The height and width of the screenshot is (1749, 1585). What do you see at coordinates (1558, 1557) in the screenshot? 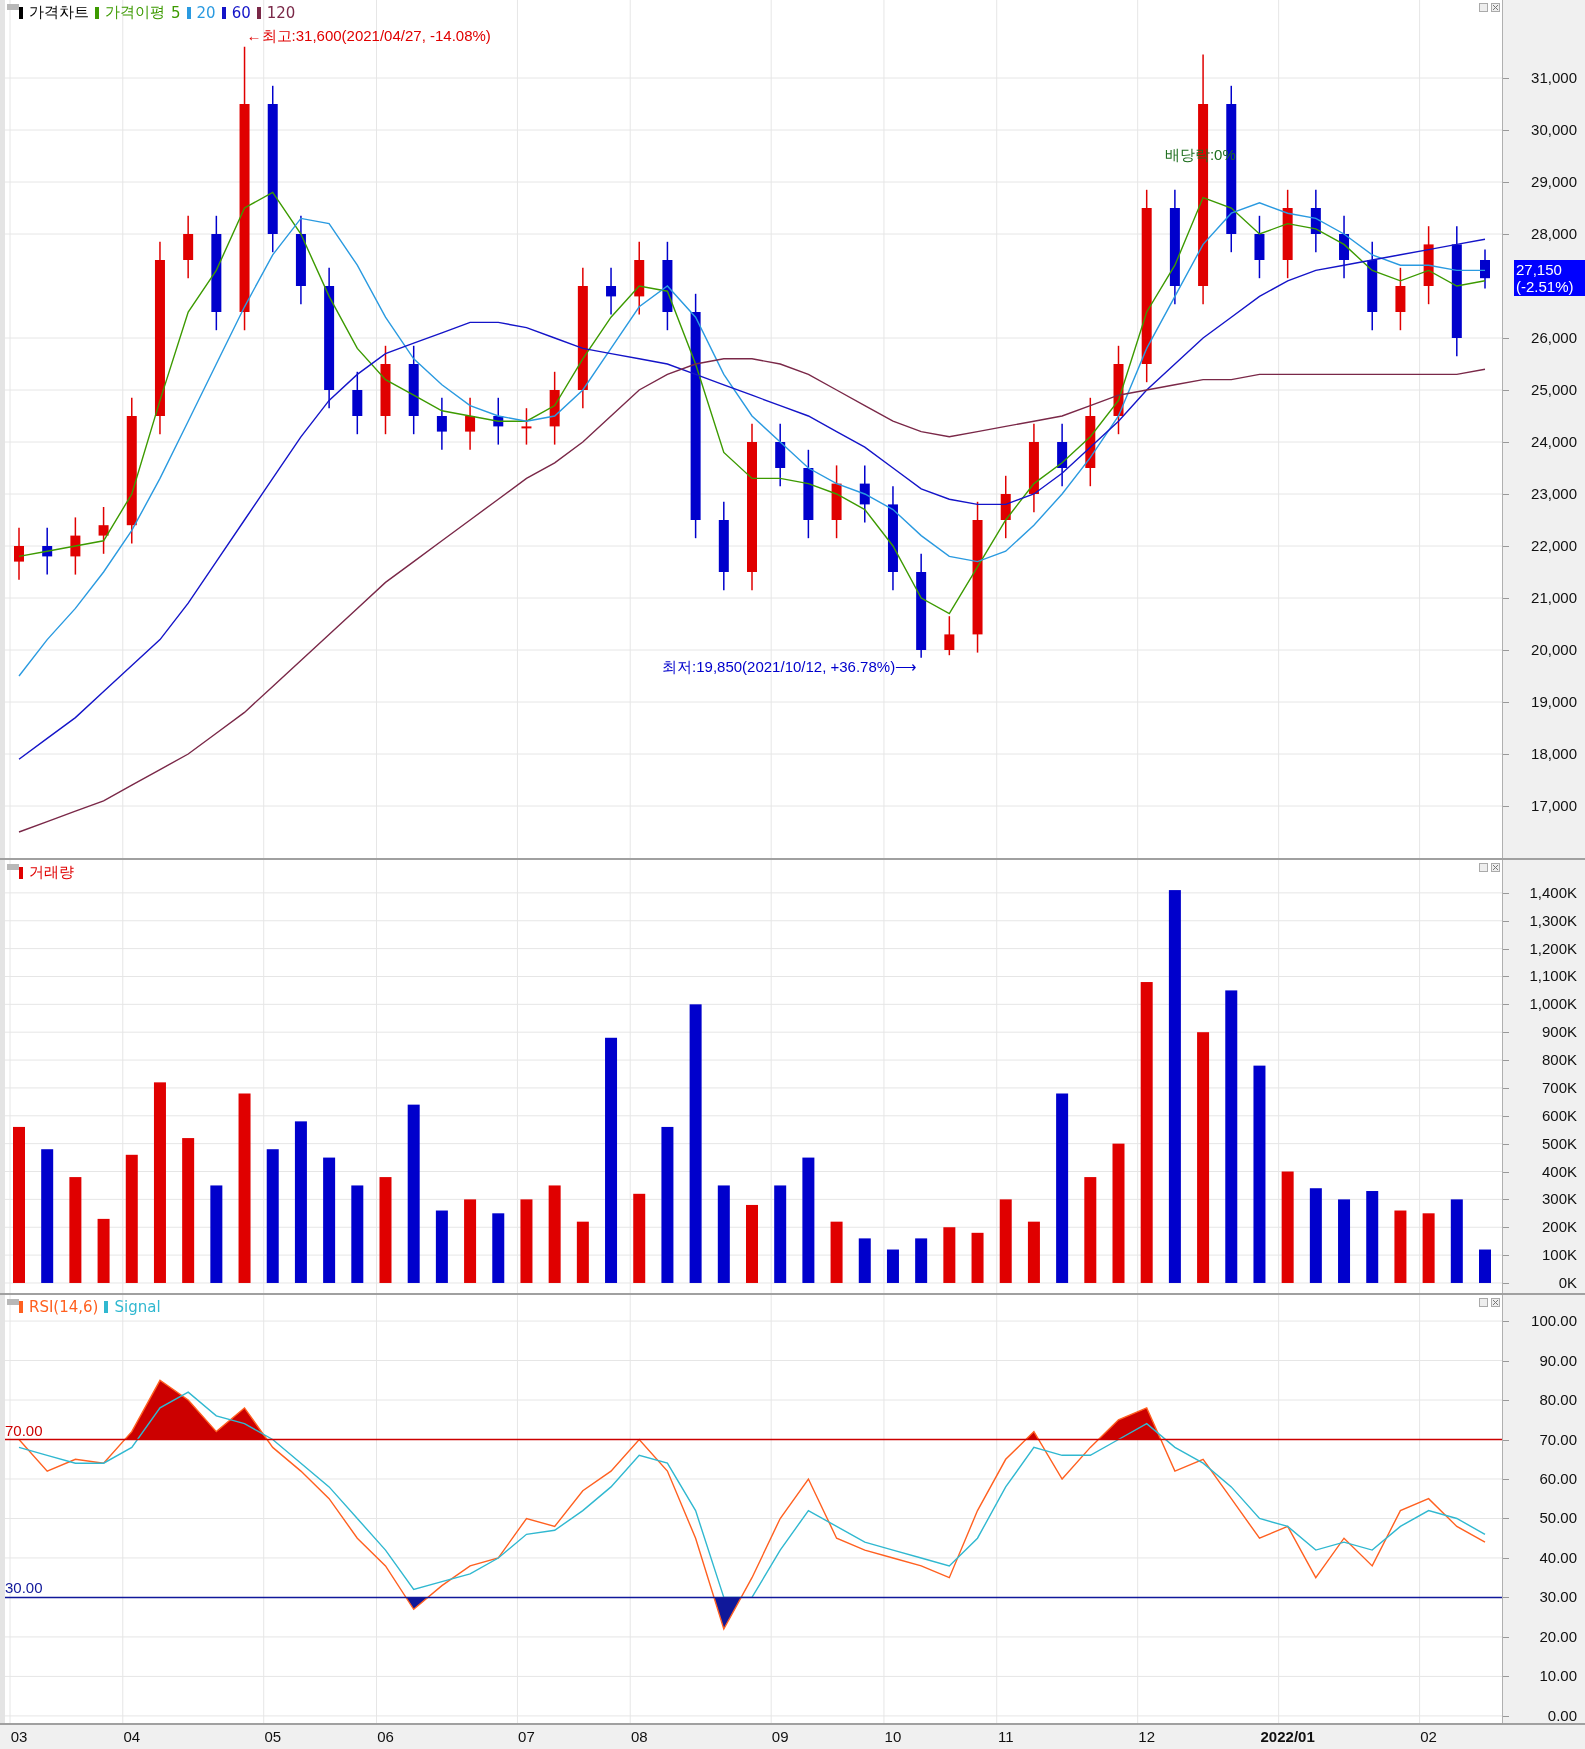
I see `axis-label: 40.00` at bounding box center [1558, 1557].